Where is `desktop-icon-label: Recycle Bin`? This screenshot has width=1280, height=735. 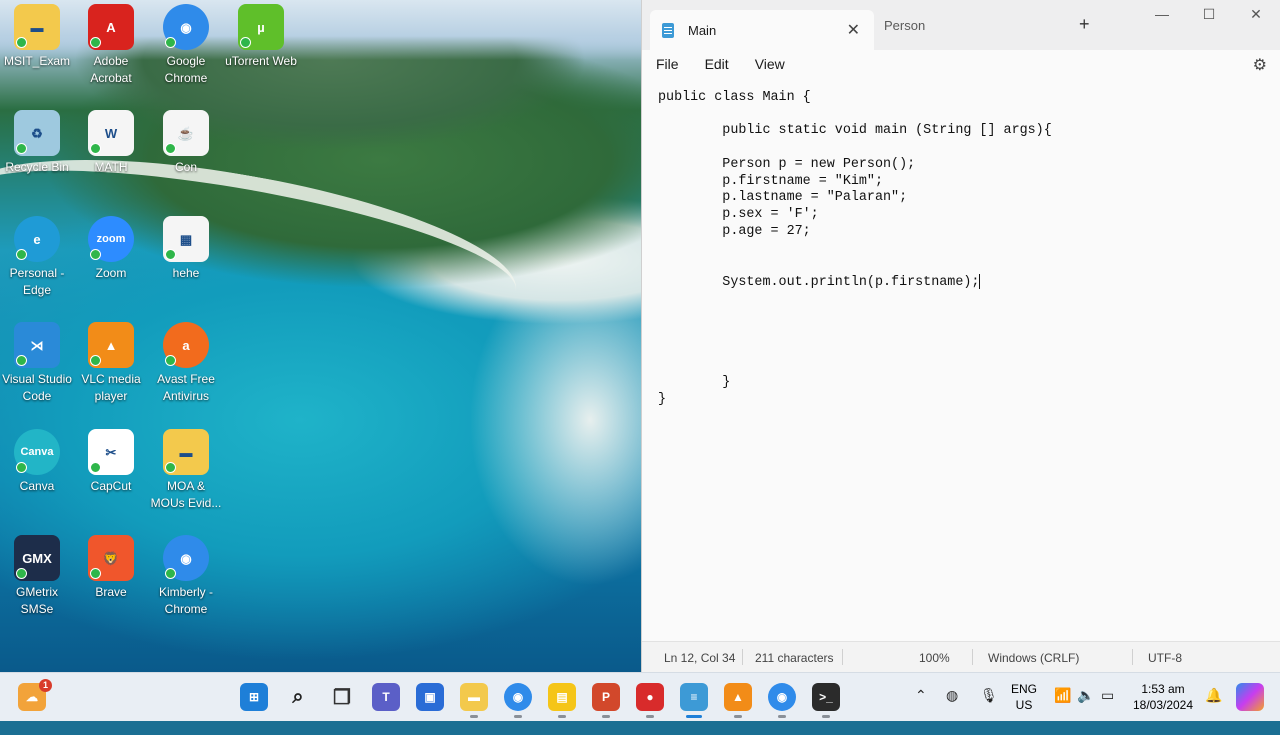 desktop-icon-label: Recycle Bin is located at coordinates (37, 167).